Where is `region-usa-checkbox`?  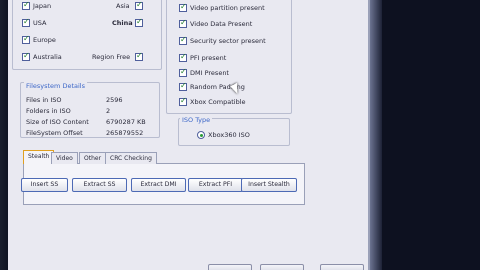 region-usa-checkbox is located at coordinates (26, 22).